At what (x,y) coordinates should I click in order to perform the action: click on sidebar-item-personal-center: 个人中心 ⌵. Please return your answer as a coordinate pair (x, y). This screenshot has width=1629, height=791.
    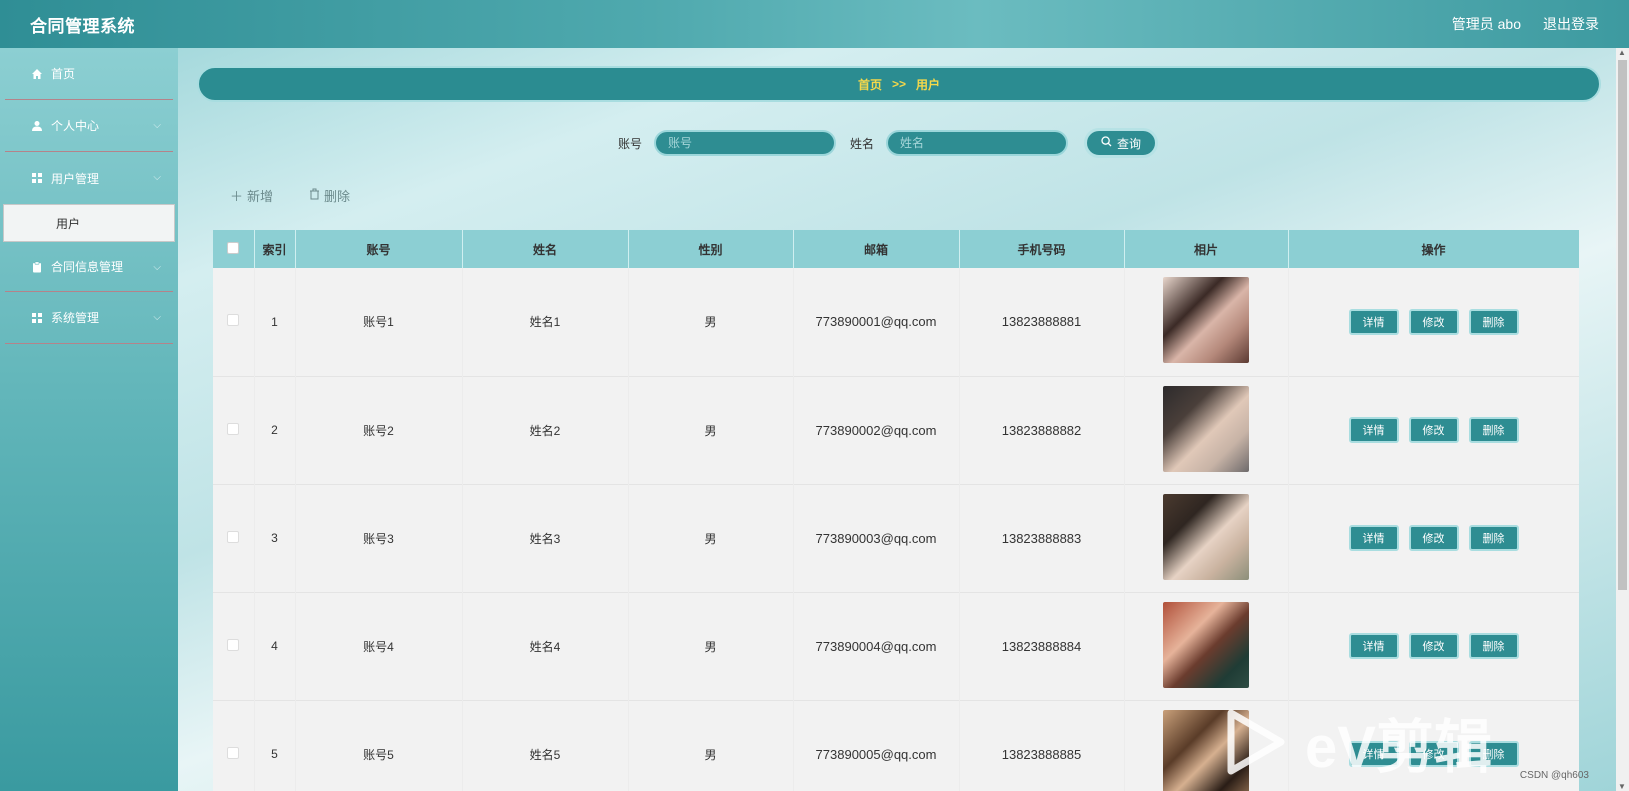
    Looking at the image, I should click on (89, 126).